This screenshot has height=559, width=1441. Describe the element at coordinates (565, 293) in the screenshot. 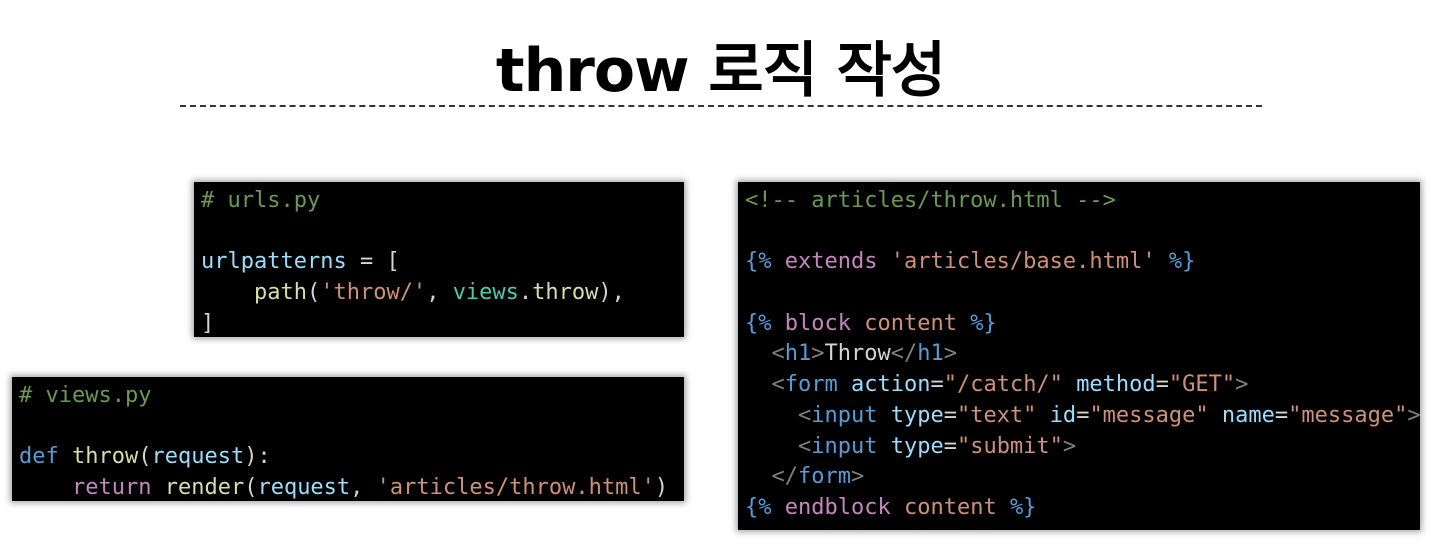

I see `code-function: throw` at that location.